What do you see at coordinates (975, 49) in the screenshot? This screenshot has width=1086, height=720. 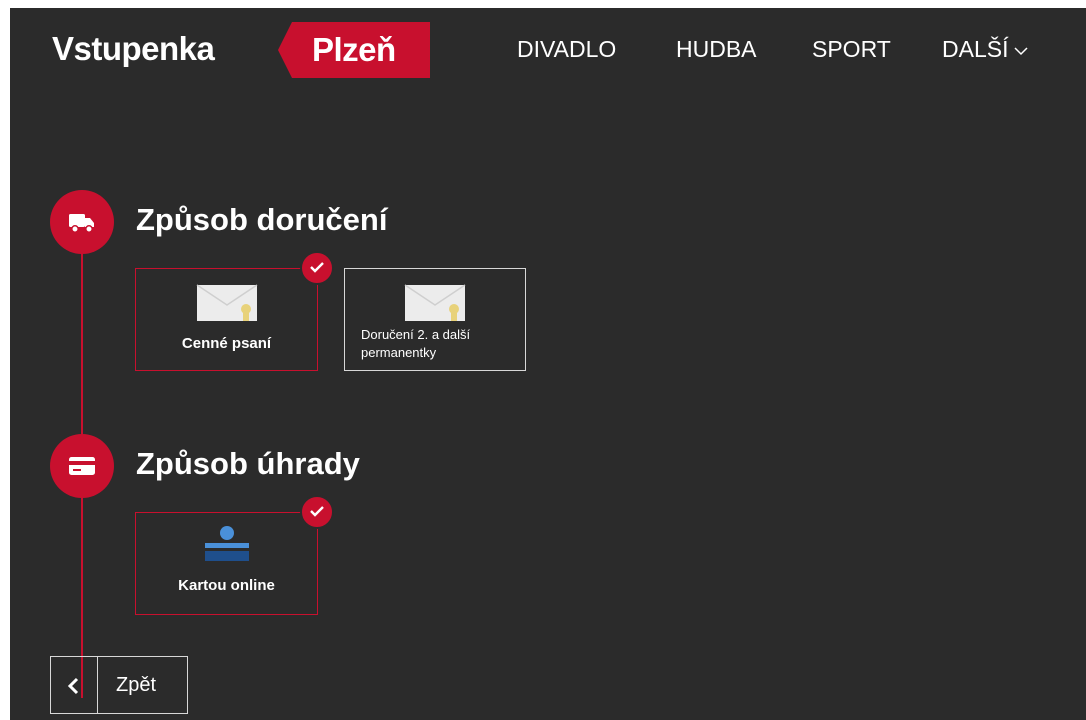 I see `nav-more-label: DALŠÍ` at bounding box center [975, 49].